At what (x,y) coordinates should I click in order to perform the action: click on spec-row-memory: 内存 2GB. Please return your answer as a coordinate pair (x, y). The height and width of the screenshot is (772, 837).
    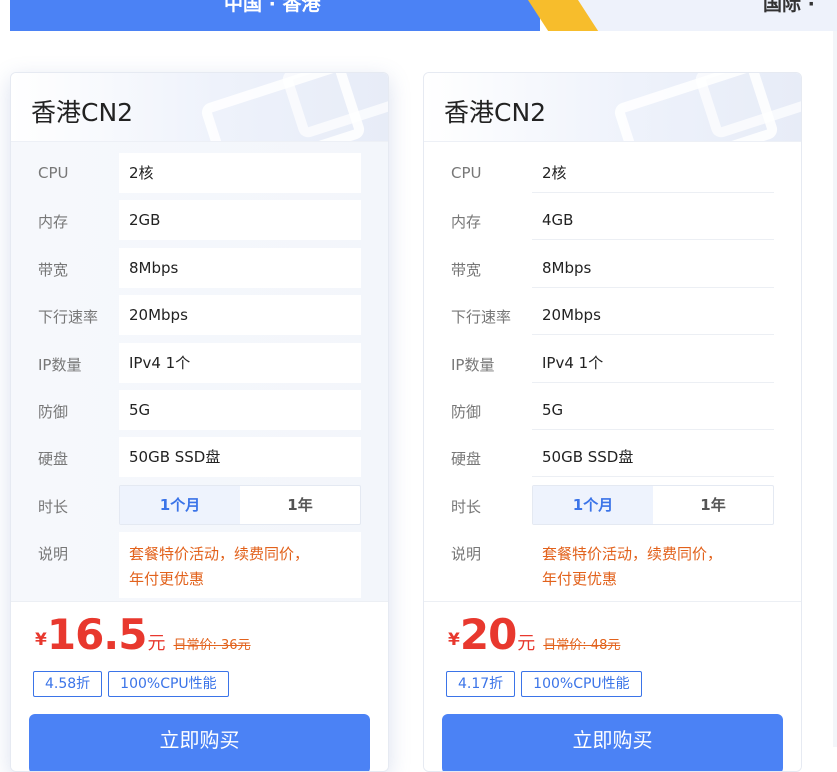
    Looking at the image, I should click on (199, 223).